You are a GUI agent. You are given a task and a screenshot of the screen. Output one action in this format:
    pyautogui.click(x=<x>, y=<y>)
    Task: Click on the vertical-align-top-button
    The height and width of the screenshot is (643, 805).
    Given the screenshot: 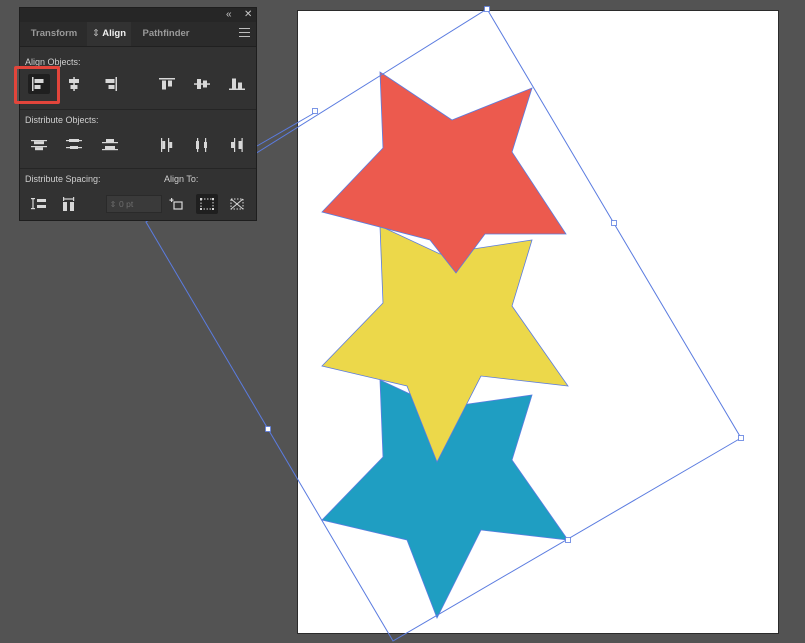 What is the action you would take?
    pyautogui.click(x=167, y=84)
    